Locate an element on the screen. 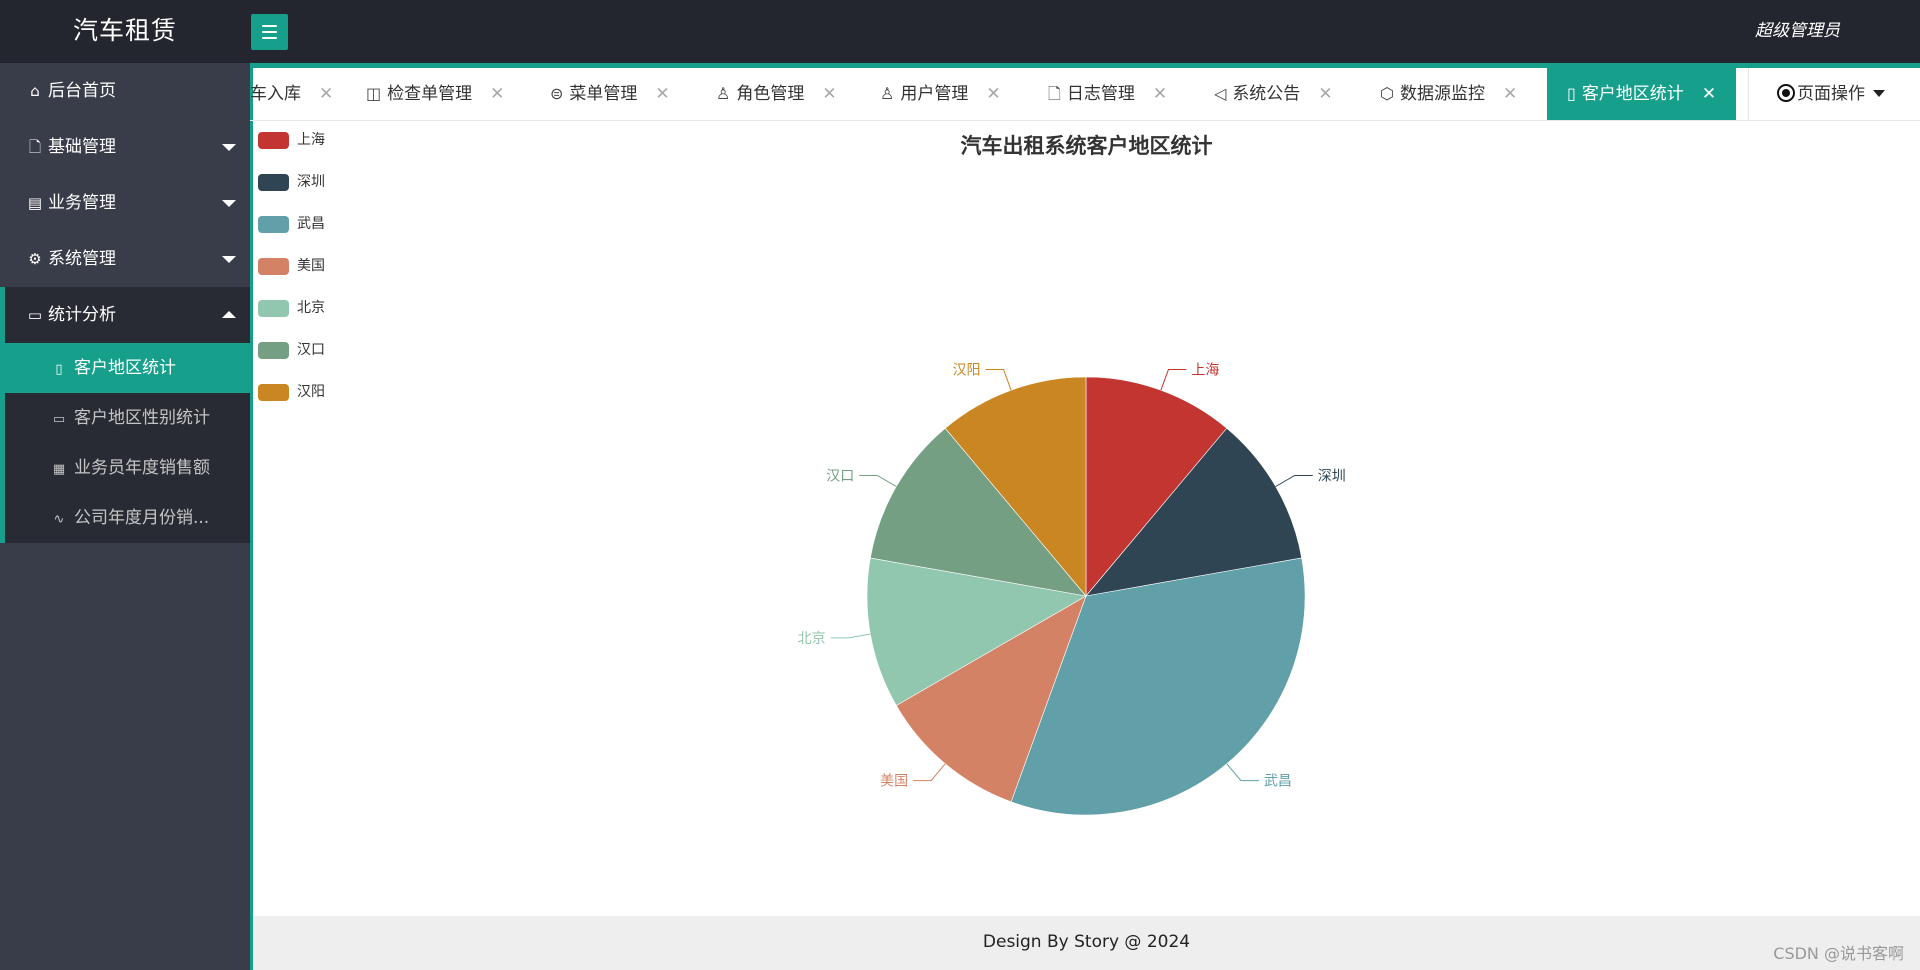 The height and width of the screenshot is (970, 1920). watermark: CSDN @说书客啊 is located at coordinates (1838, 953).